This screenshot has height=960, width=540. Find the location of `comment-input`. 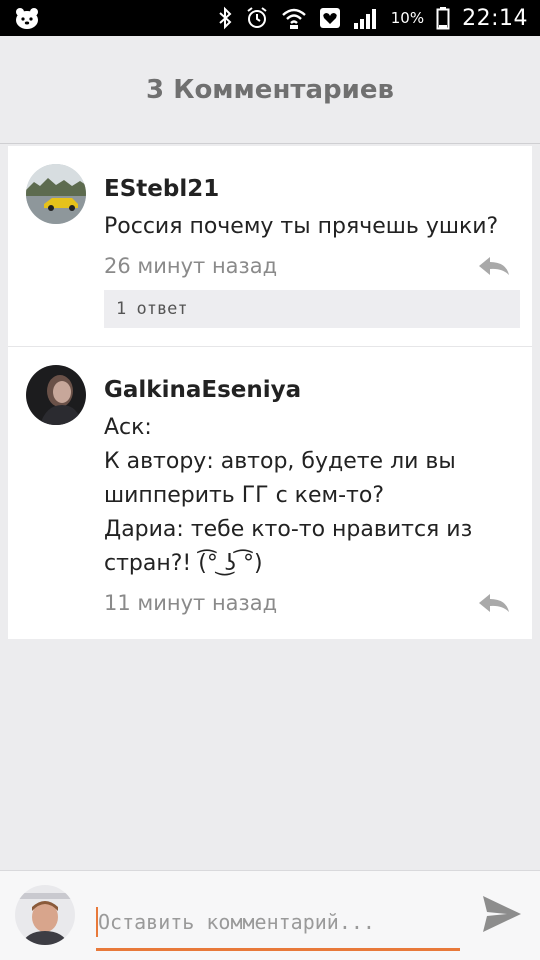

comment-input is located at coordinates (278, 922).